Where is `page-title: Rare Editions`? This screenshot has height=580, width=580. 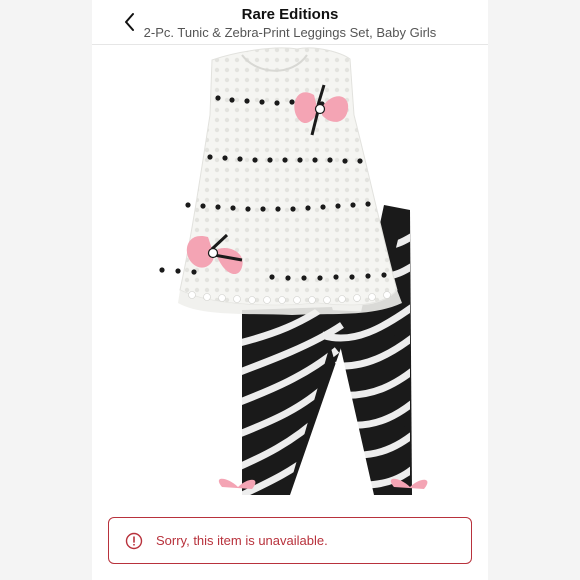
page-title: Rare Editions is located at coordinates (290, 14).